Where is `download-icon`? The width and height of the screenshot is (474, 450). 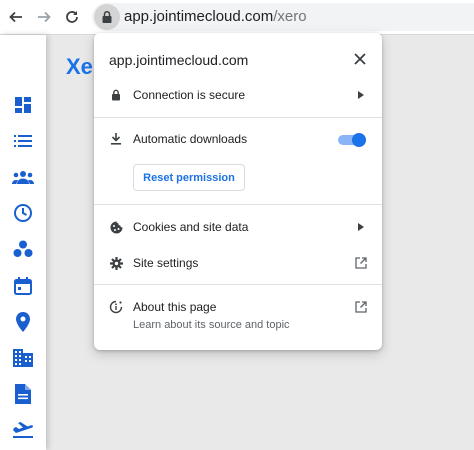 download-icon is located at coordinates (116, 139).